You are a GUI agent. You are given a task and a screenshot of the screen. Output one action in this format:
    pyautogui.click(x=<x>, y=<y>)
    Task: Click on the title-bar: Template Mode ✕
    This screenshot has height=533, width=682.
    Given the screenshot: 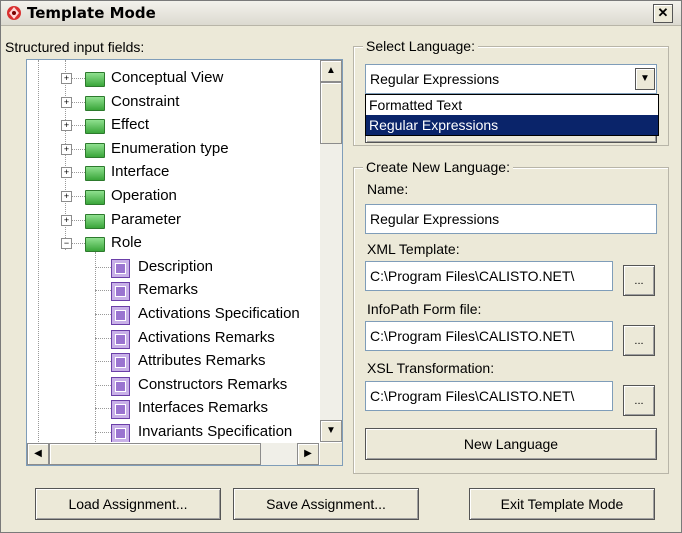 What is the action you would take?
    pyautogui.click(x=341, y=13)
    